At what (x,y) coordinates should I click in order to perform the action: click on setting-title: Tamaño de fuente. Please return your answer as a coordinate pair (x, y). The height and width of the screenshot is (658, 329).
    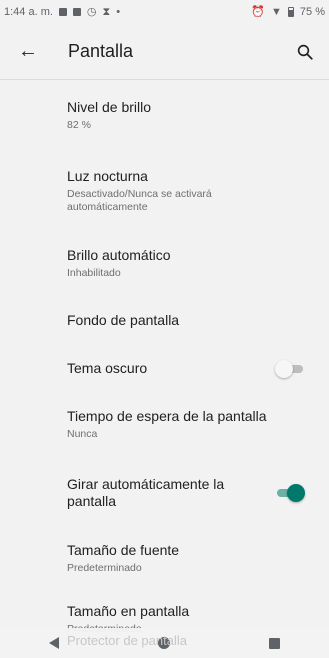
    Looking at the image, I should click on (123, 549).